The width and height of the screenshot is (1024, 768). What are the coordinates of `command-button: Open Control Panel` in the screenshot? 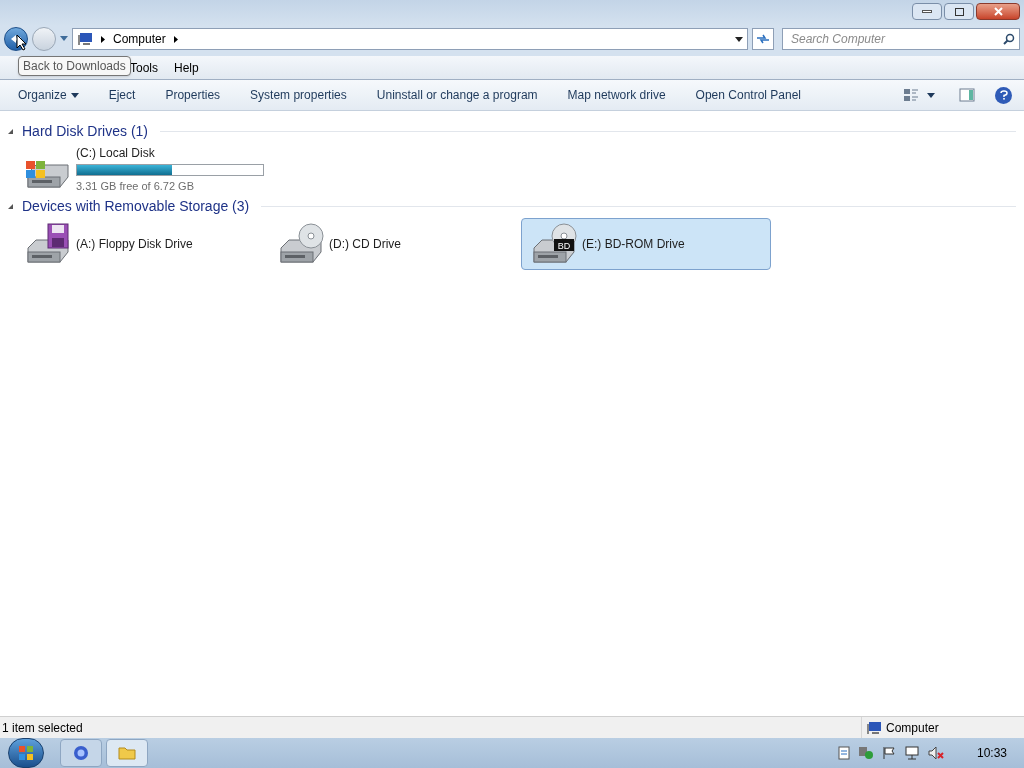 It's located at (748, 95).